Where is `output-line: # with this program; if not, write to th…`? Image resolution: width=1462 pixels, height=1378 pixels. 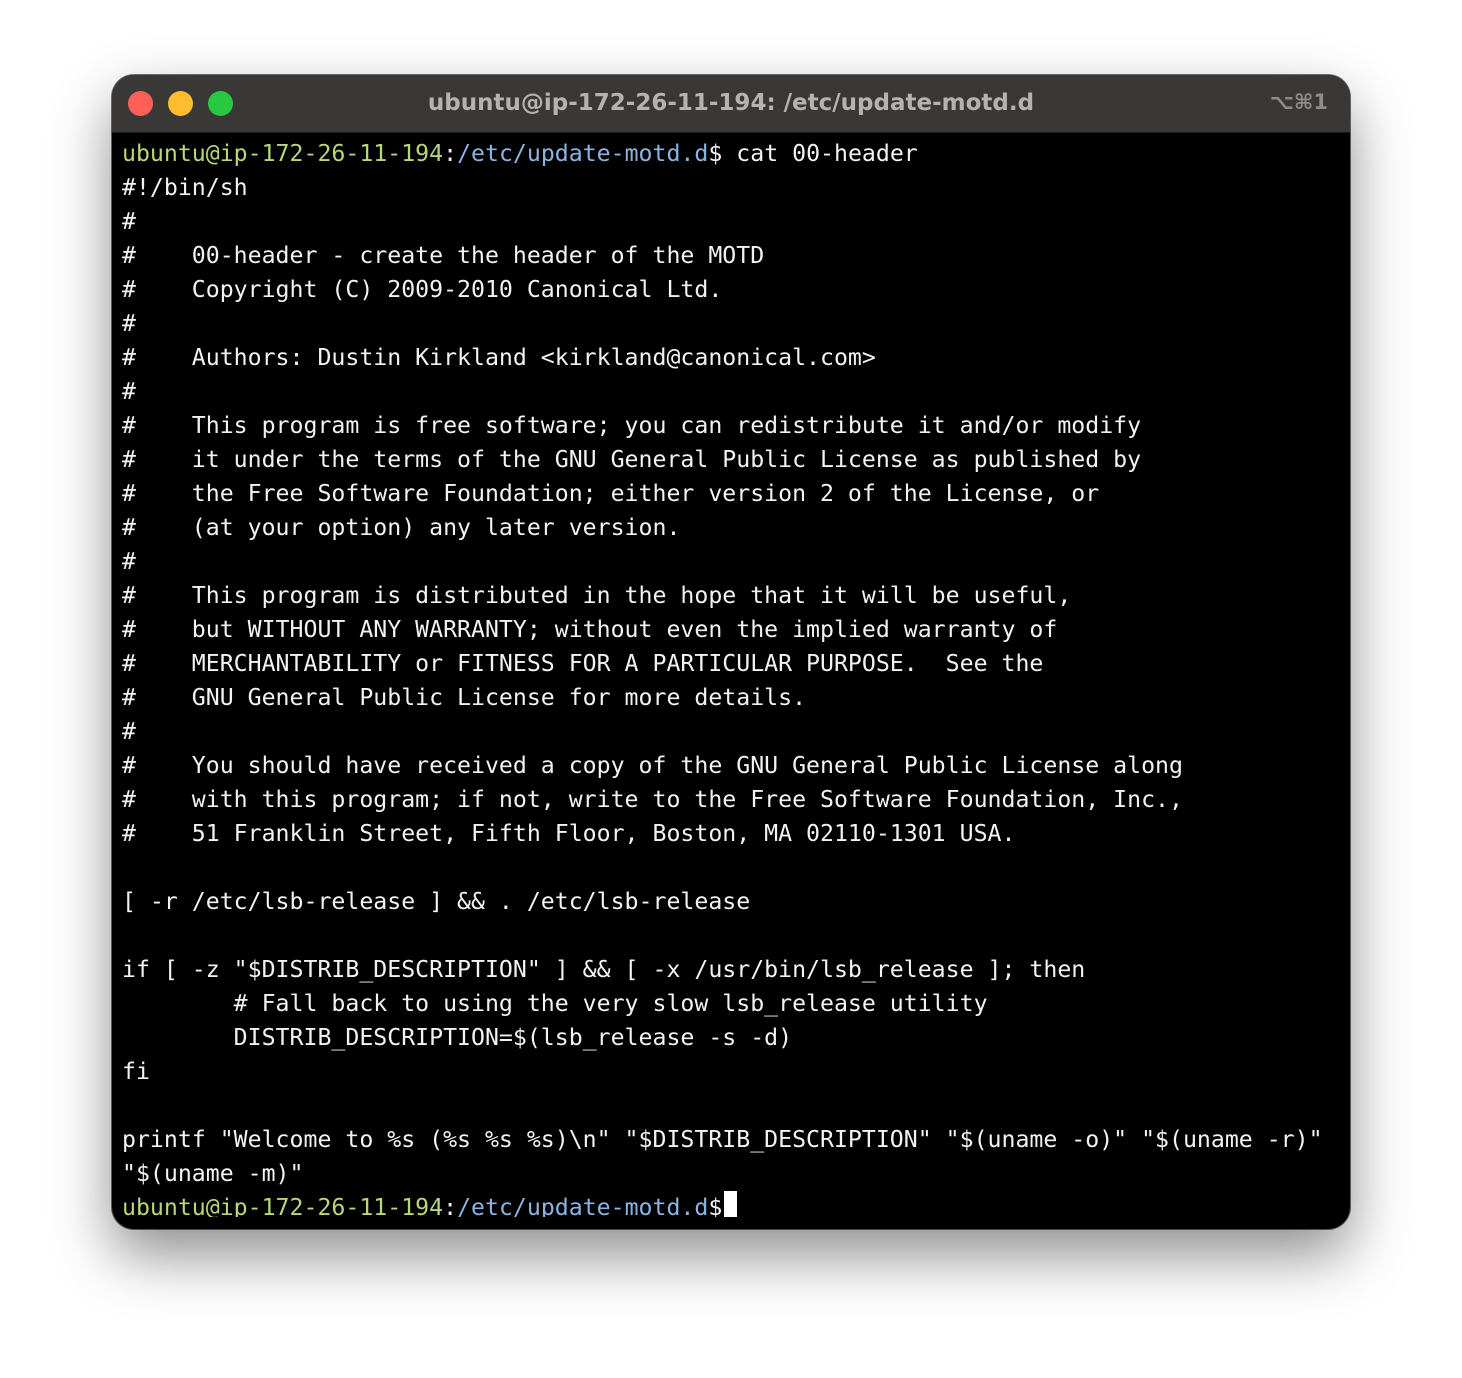
output-line: # with this program; if not, write to th… is located at coordinates (652, 799).